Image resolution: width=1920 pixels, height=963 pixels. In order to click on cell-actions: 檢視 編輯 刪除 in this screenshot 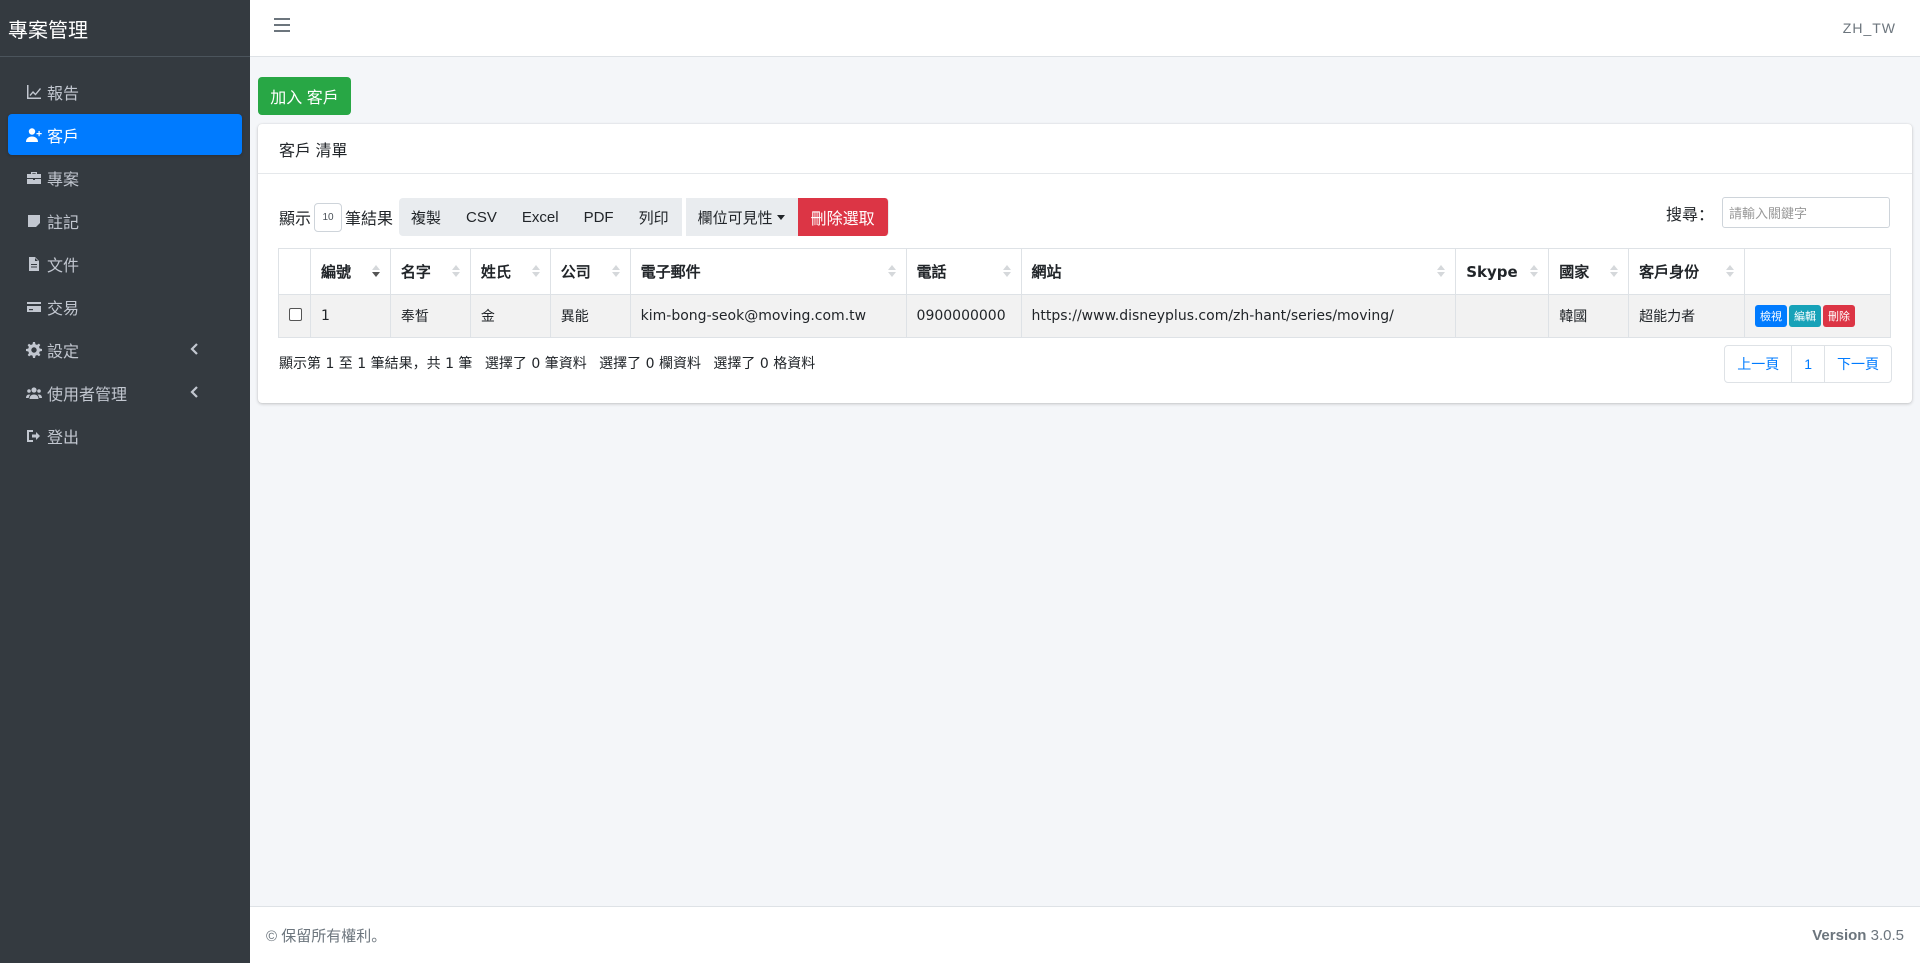, I will do `click(1817, 316)`.